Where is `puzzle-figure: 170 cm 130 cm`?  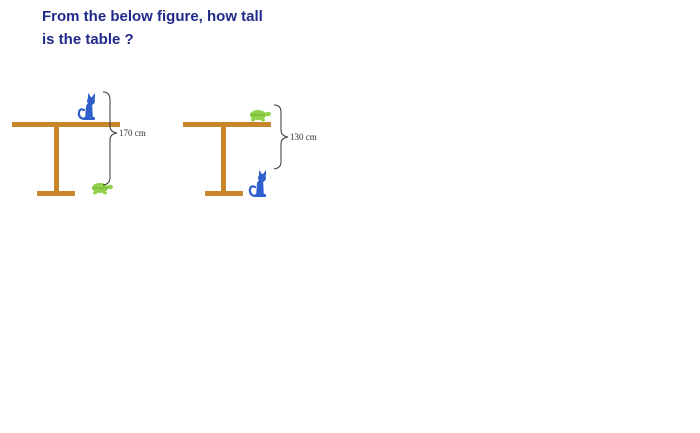
puzzle-figure: 170 cm 130 cm is located at coordinates (164, 145).